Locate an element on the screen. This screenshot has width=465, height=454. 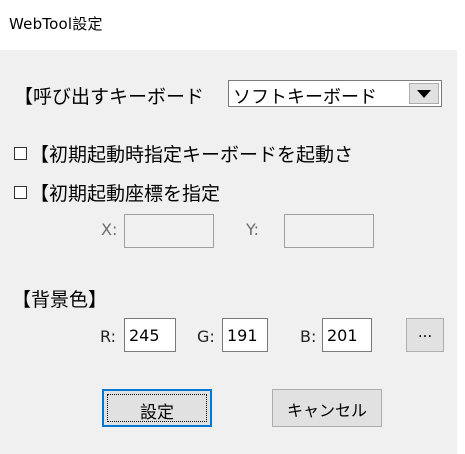
cancel-button: キャンセル is located at coordinates (327, 408).